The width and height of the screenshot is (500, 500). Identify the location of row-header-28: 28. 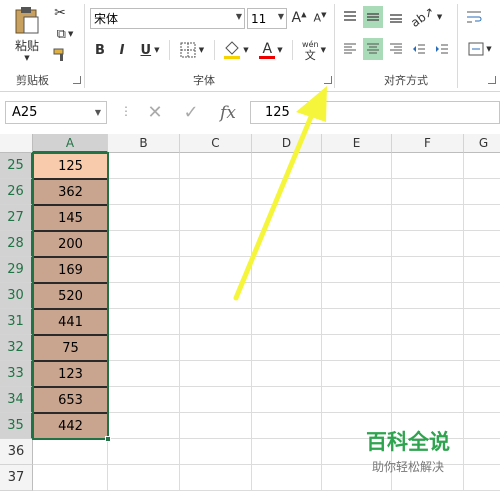
(16, 244).